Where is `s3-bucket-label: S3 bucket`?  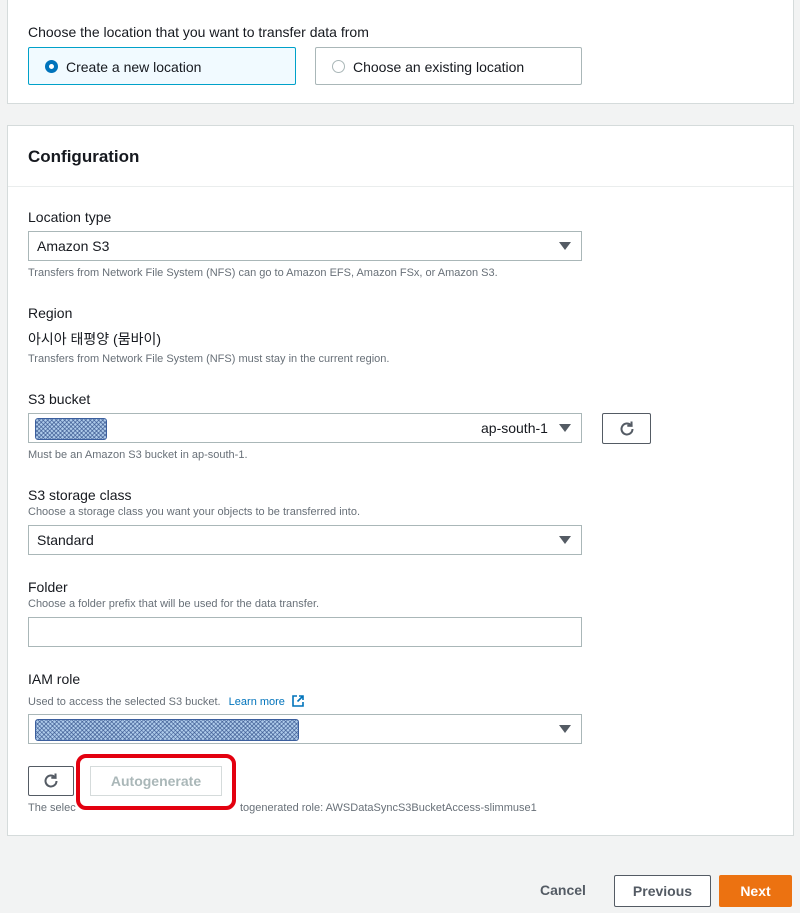 s3-bucket-label: S3 bucket is located at coordinates (59, 399).